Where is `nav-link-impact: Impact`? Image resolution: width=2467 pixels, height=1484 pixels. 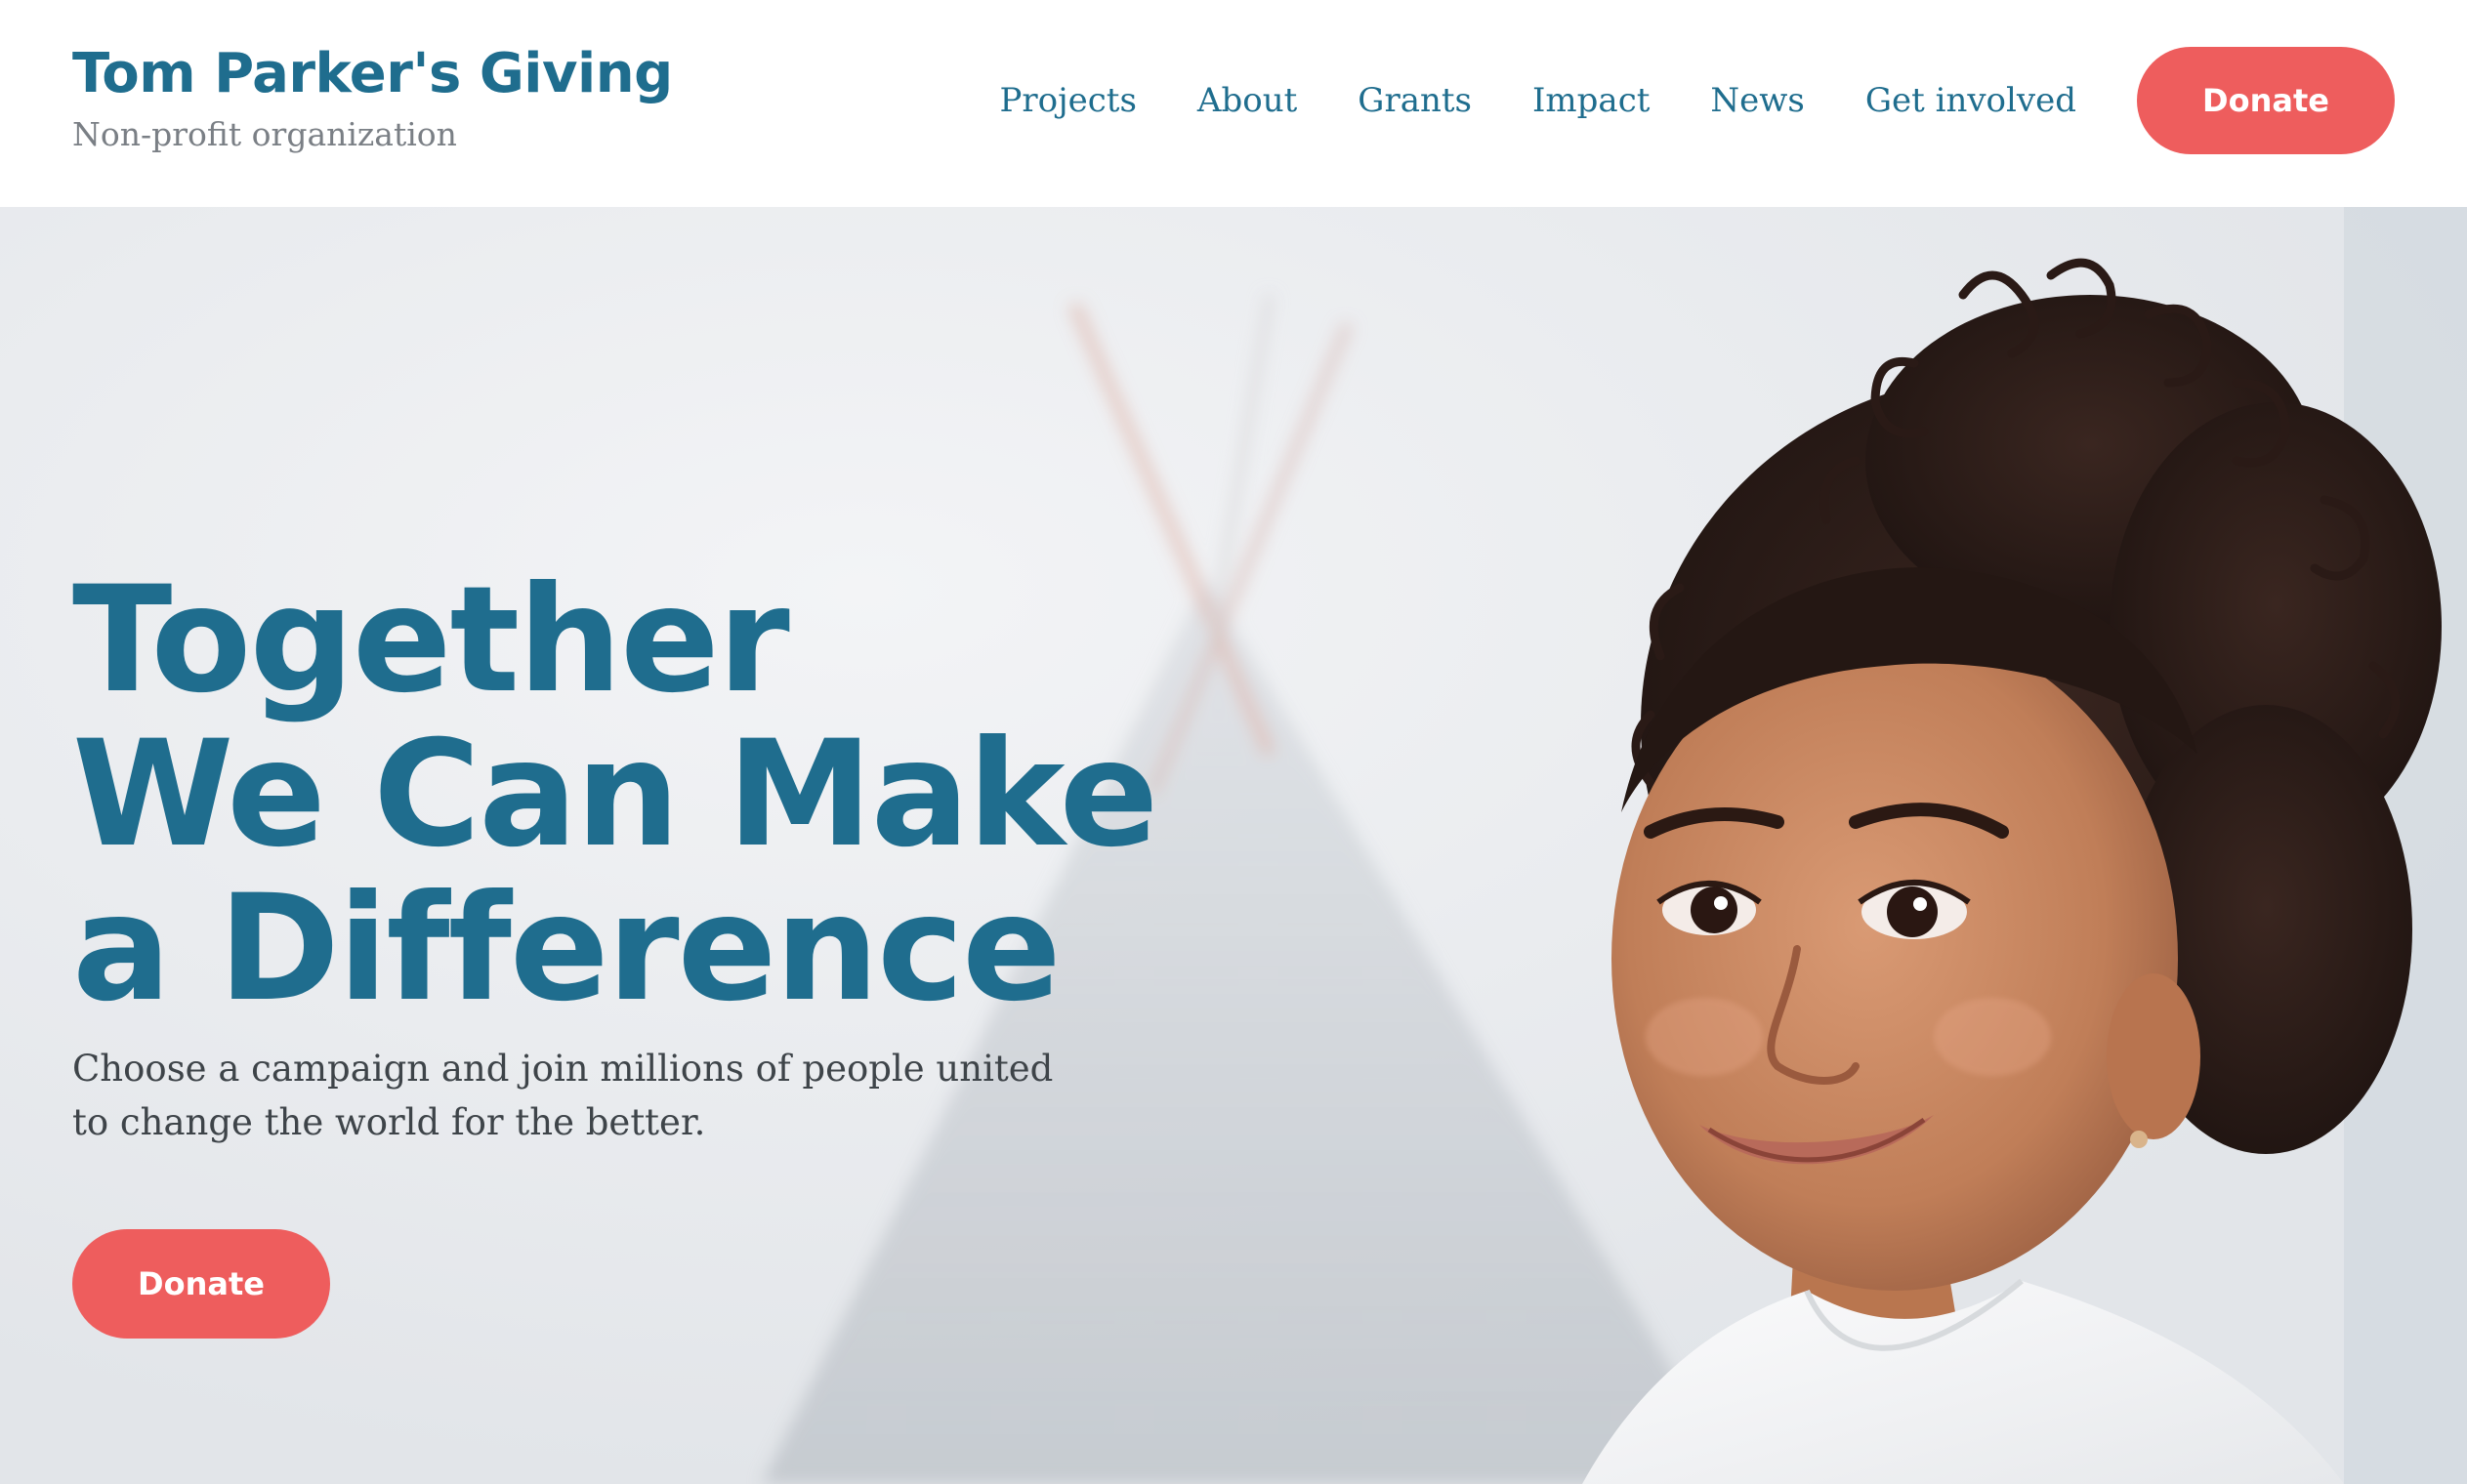
nav-link-impact: Impact is located at coordinates (1591, 101).